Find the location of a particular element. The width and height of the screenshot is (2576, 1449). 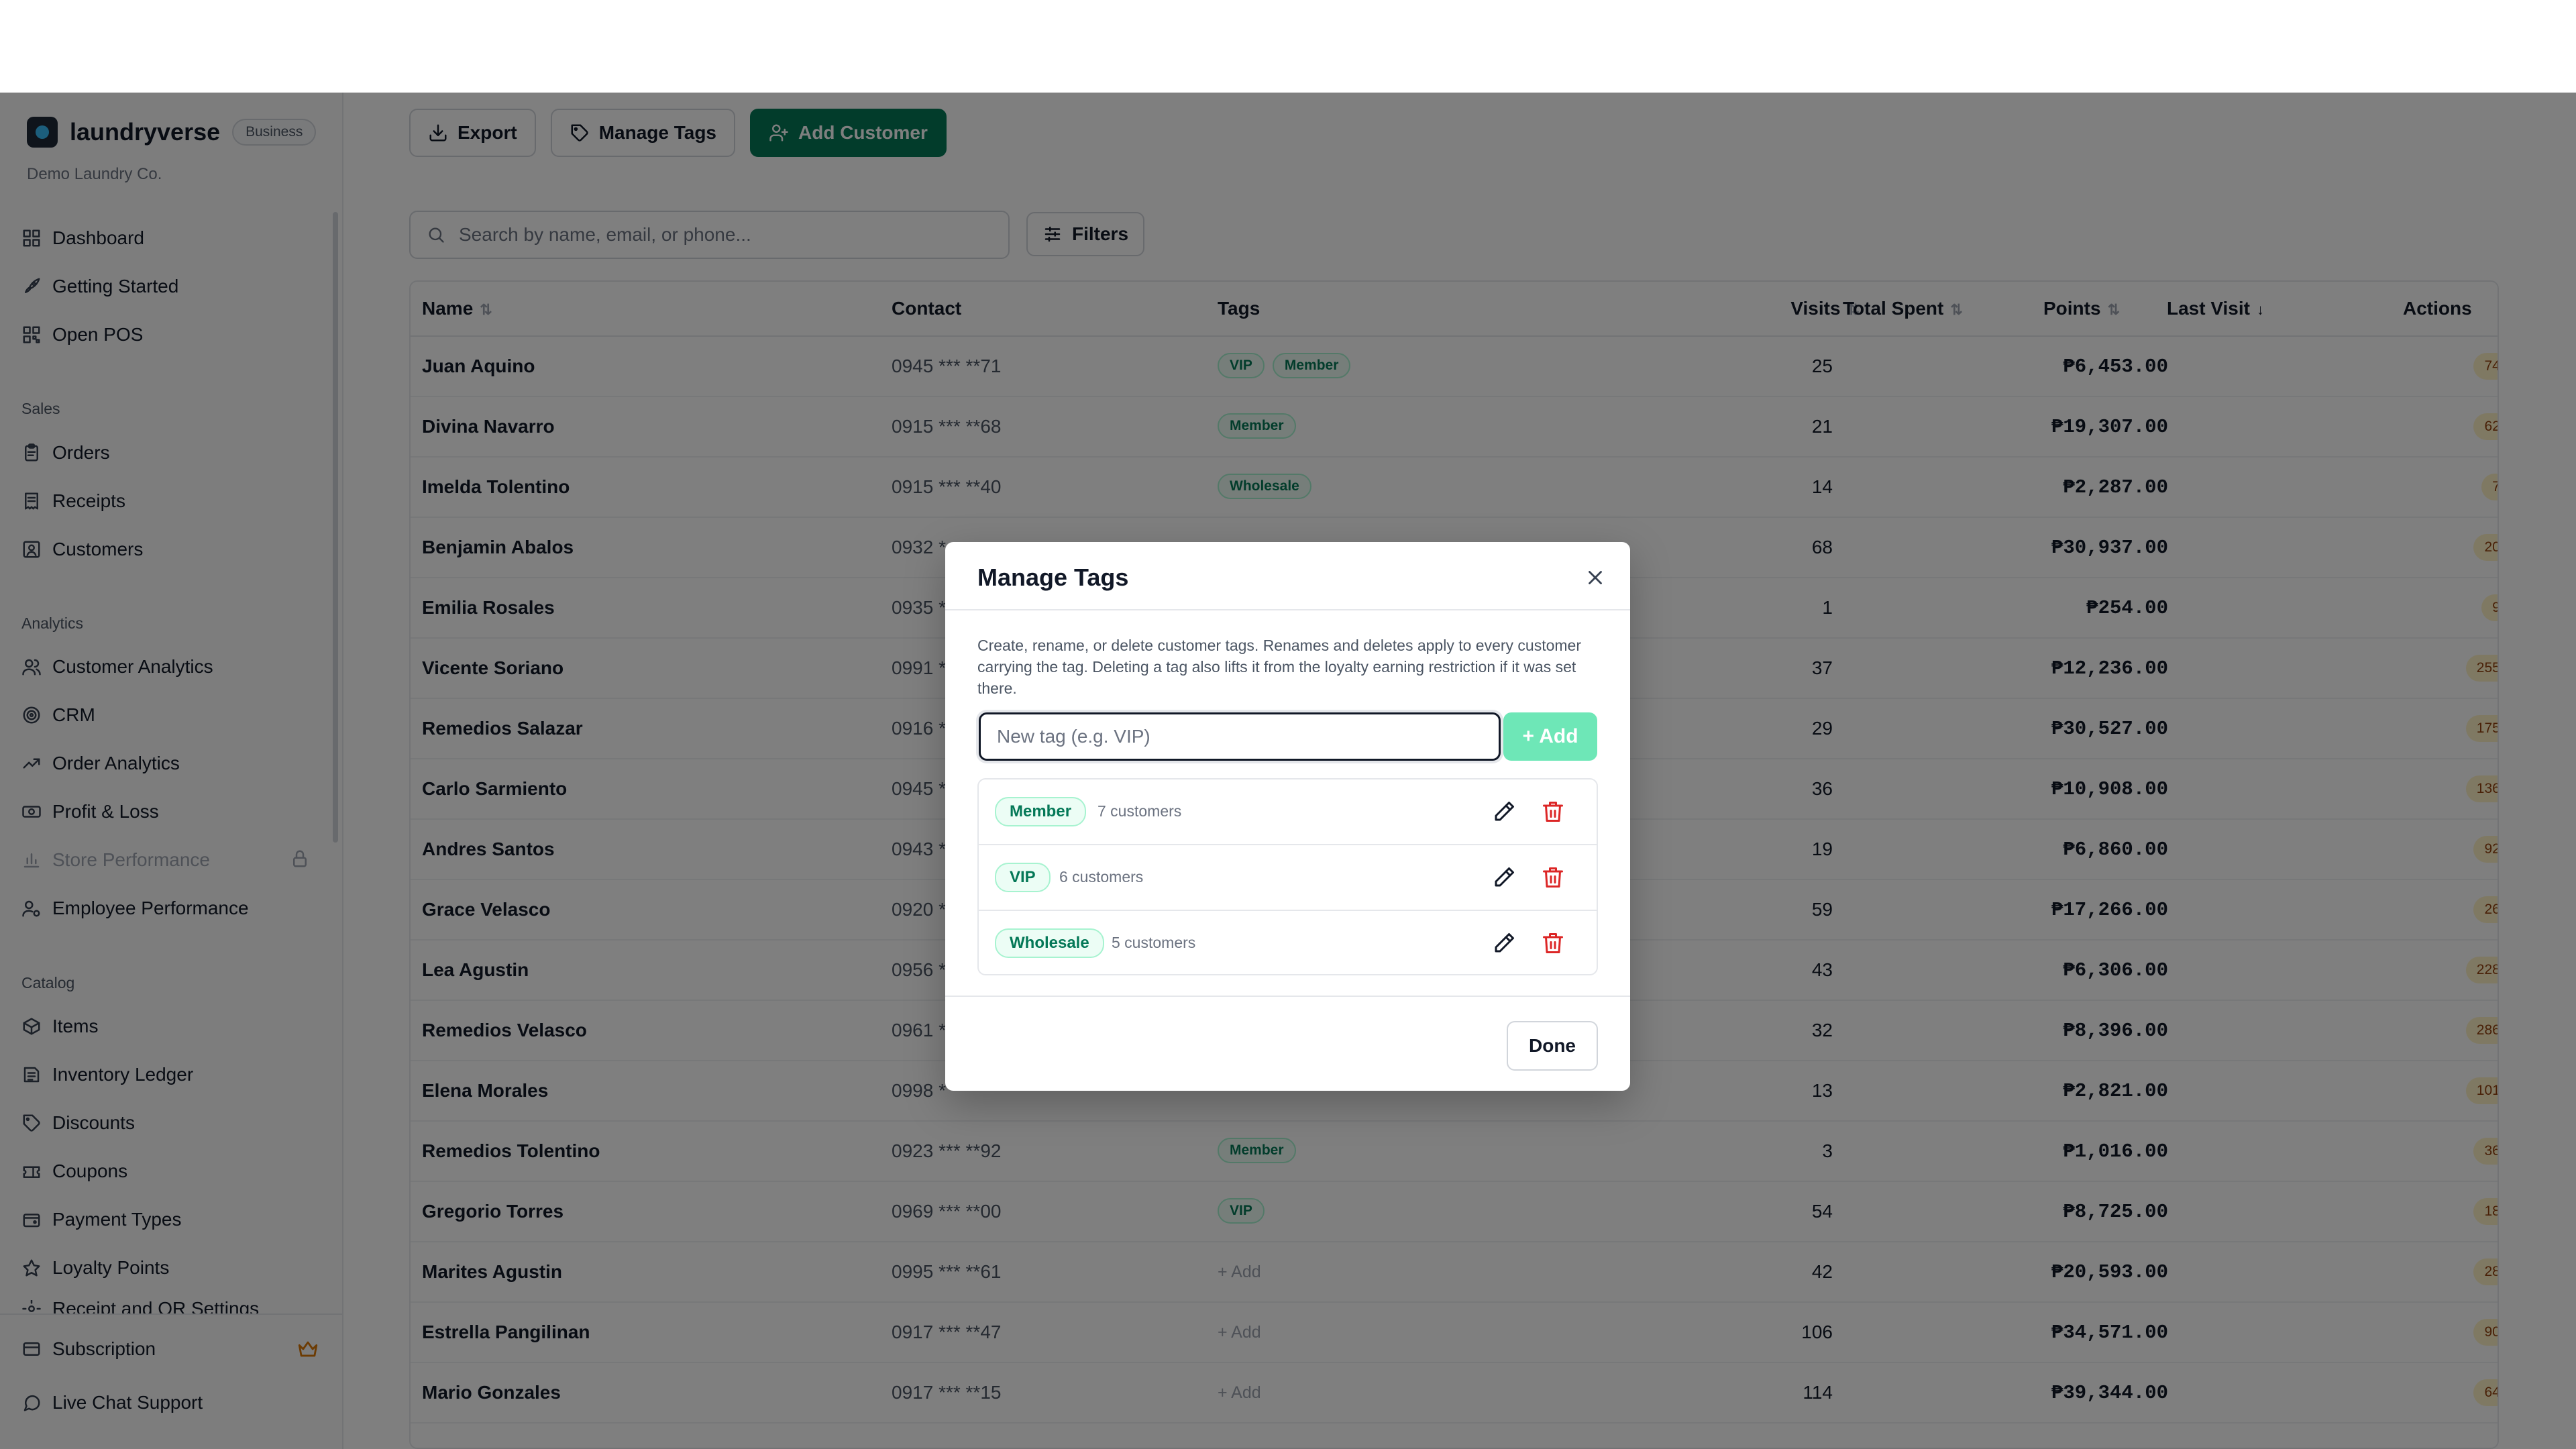

tag-count: 5 customers is located at coordinates (1154, 942).